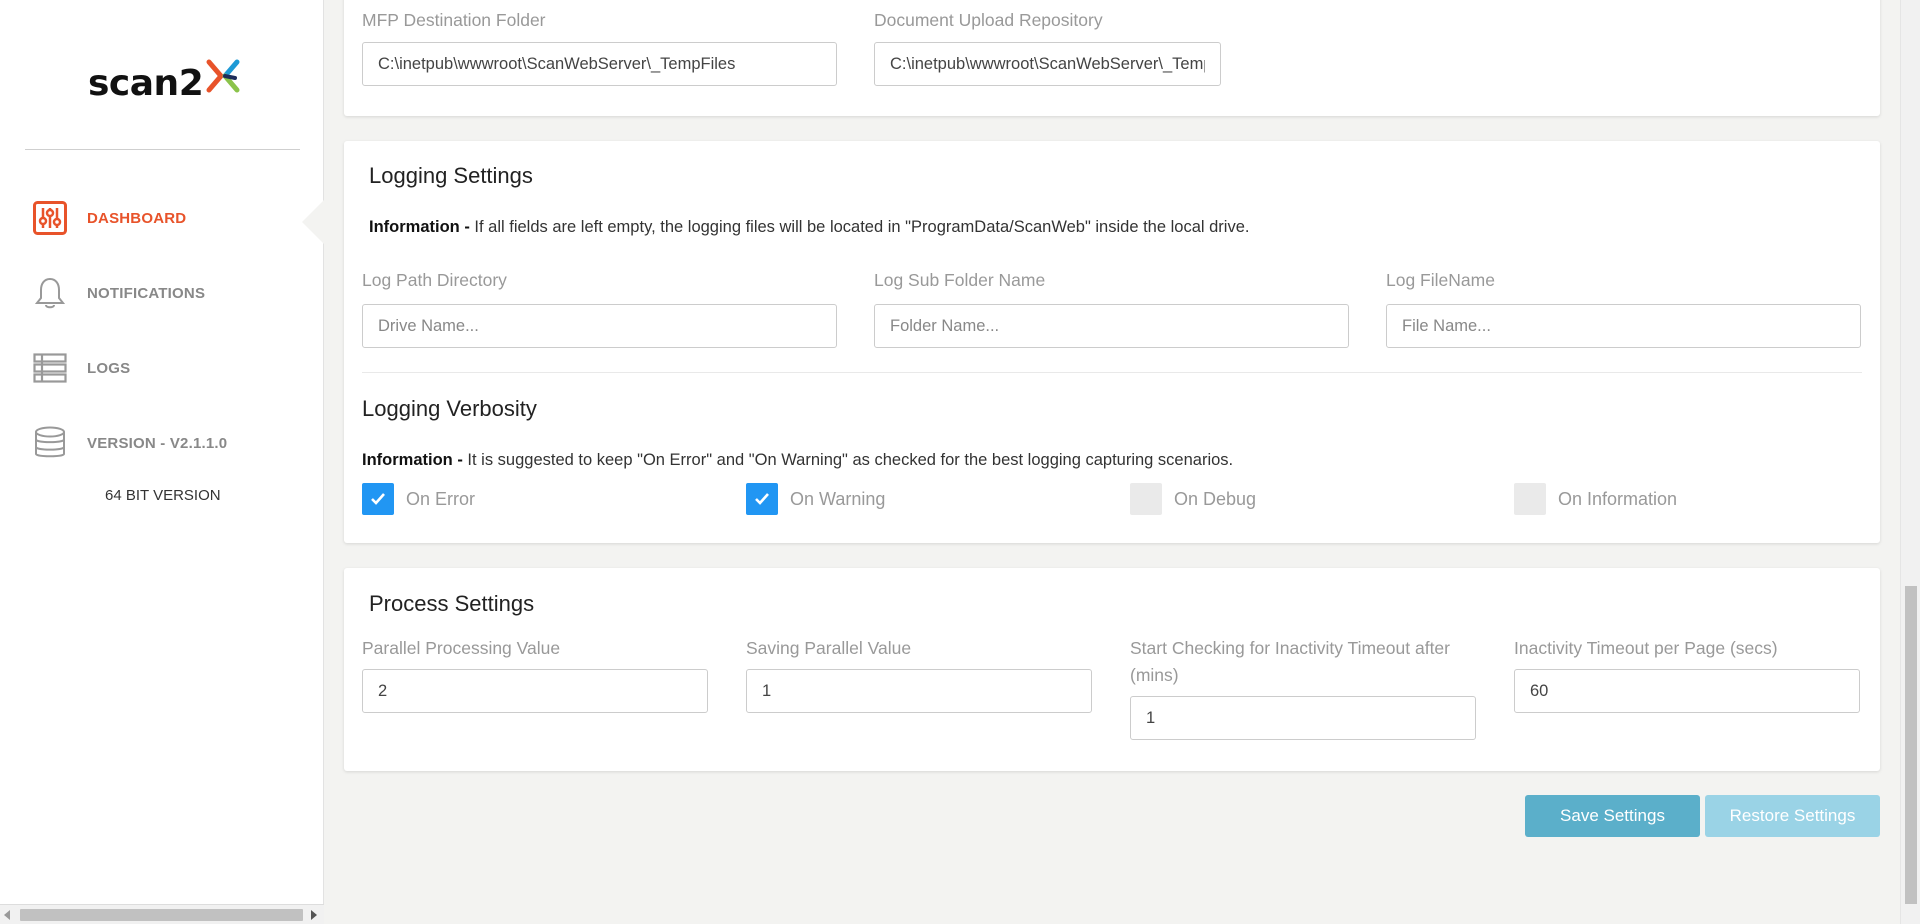  Describe the element at coordinates (452, 603) in the screenshot. I see `process-settings-title: Process Settings` at that location.